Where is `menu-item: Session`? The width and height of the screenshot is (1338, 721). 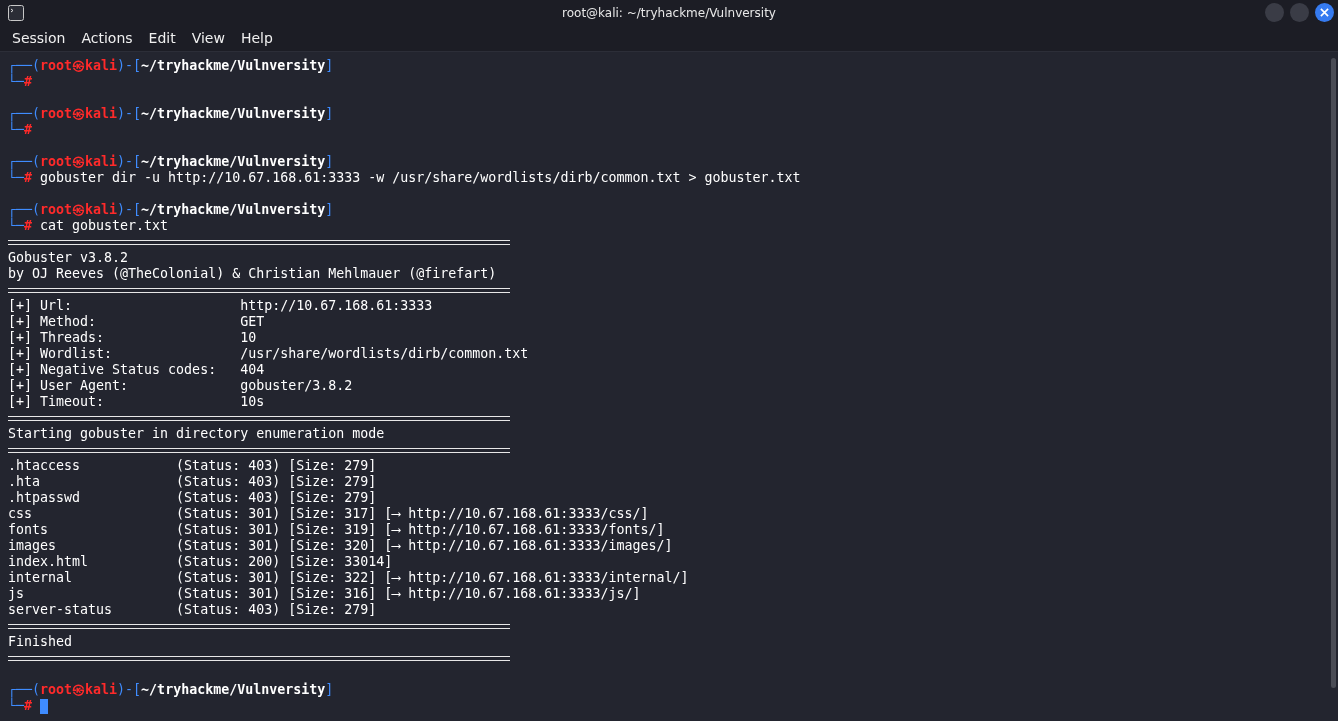
menu-item: Session is located at coordinates (39, 38).